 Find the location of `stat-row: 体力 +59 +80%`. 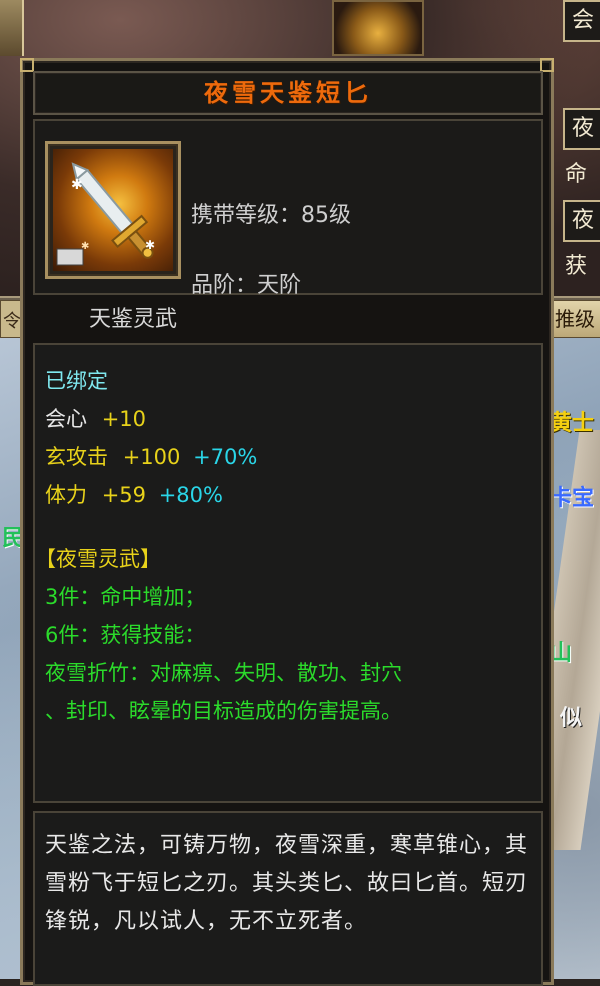

stat-row: 体力 +59 +80% is located at coordinates (134, 494).